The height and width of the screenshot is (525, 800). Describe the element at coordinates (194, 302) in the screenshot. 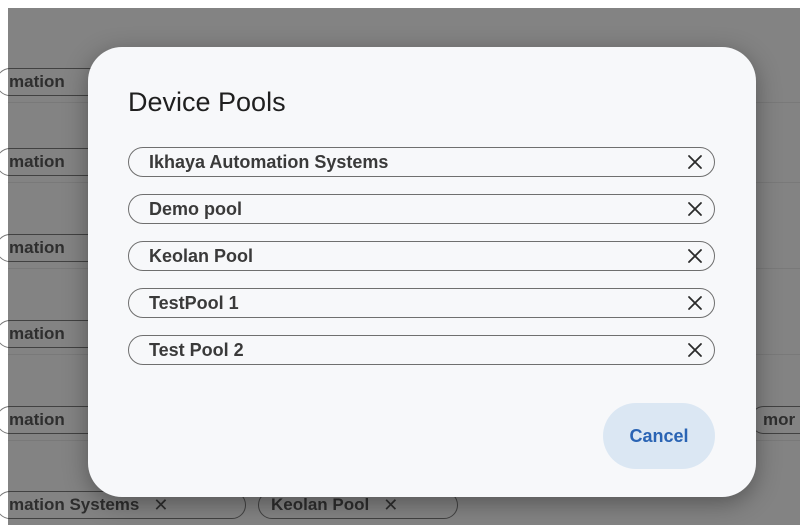

I see `pool-chip-label: TestPool 1` at that location.